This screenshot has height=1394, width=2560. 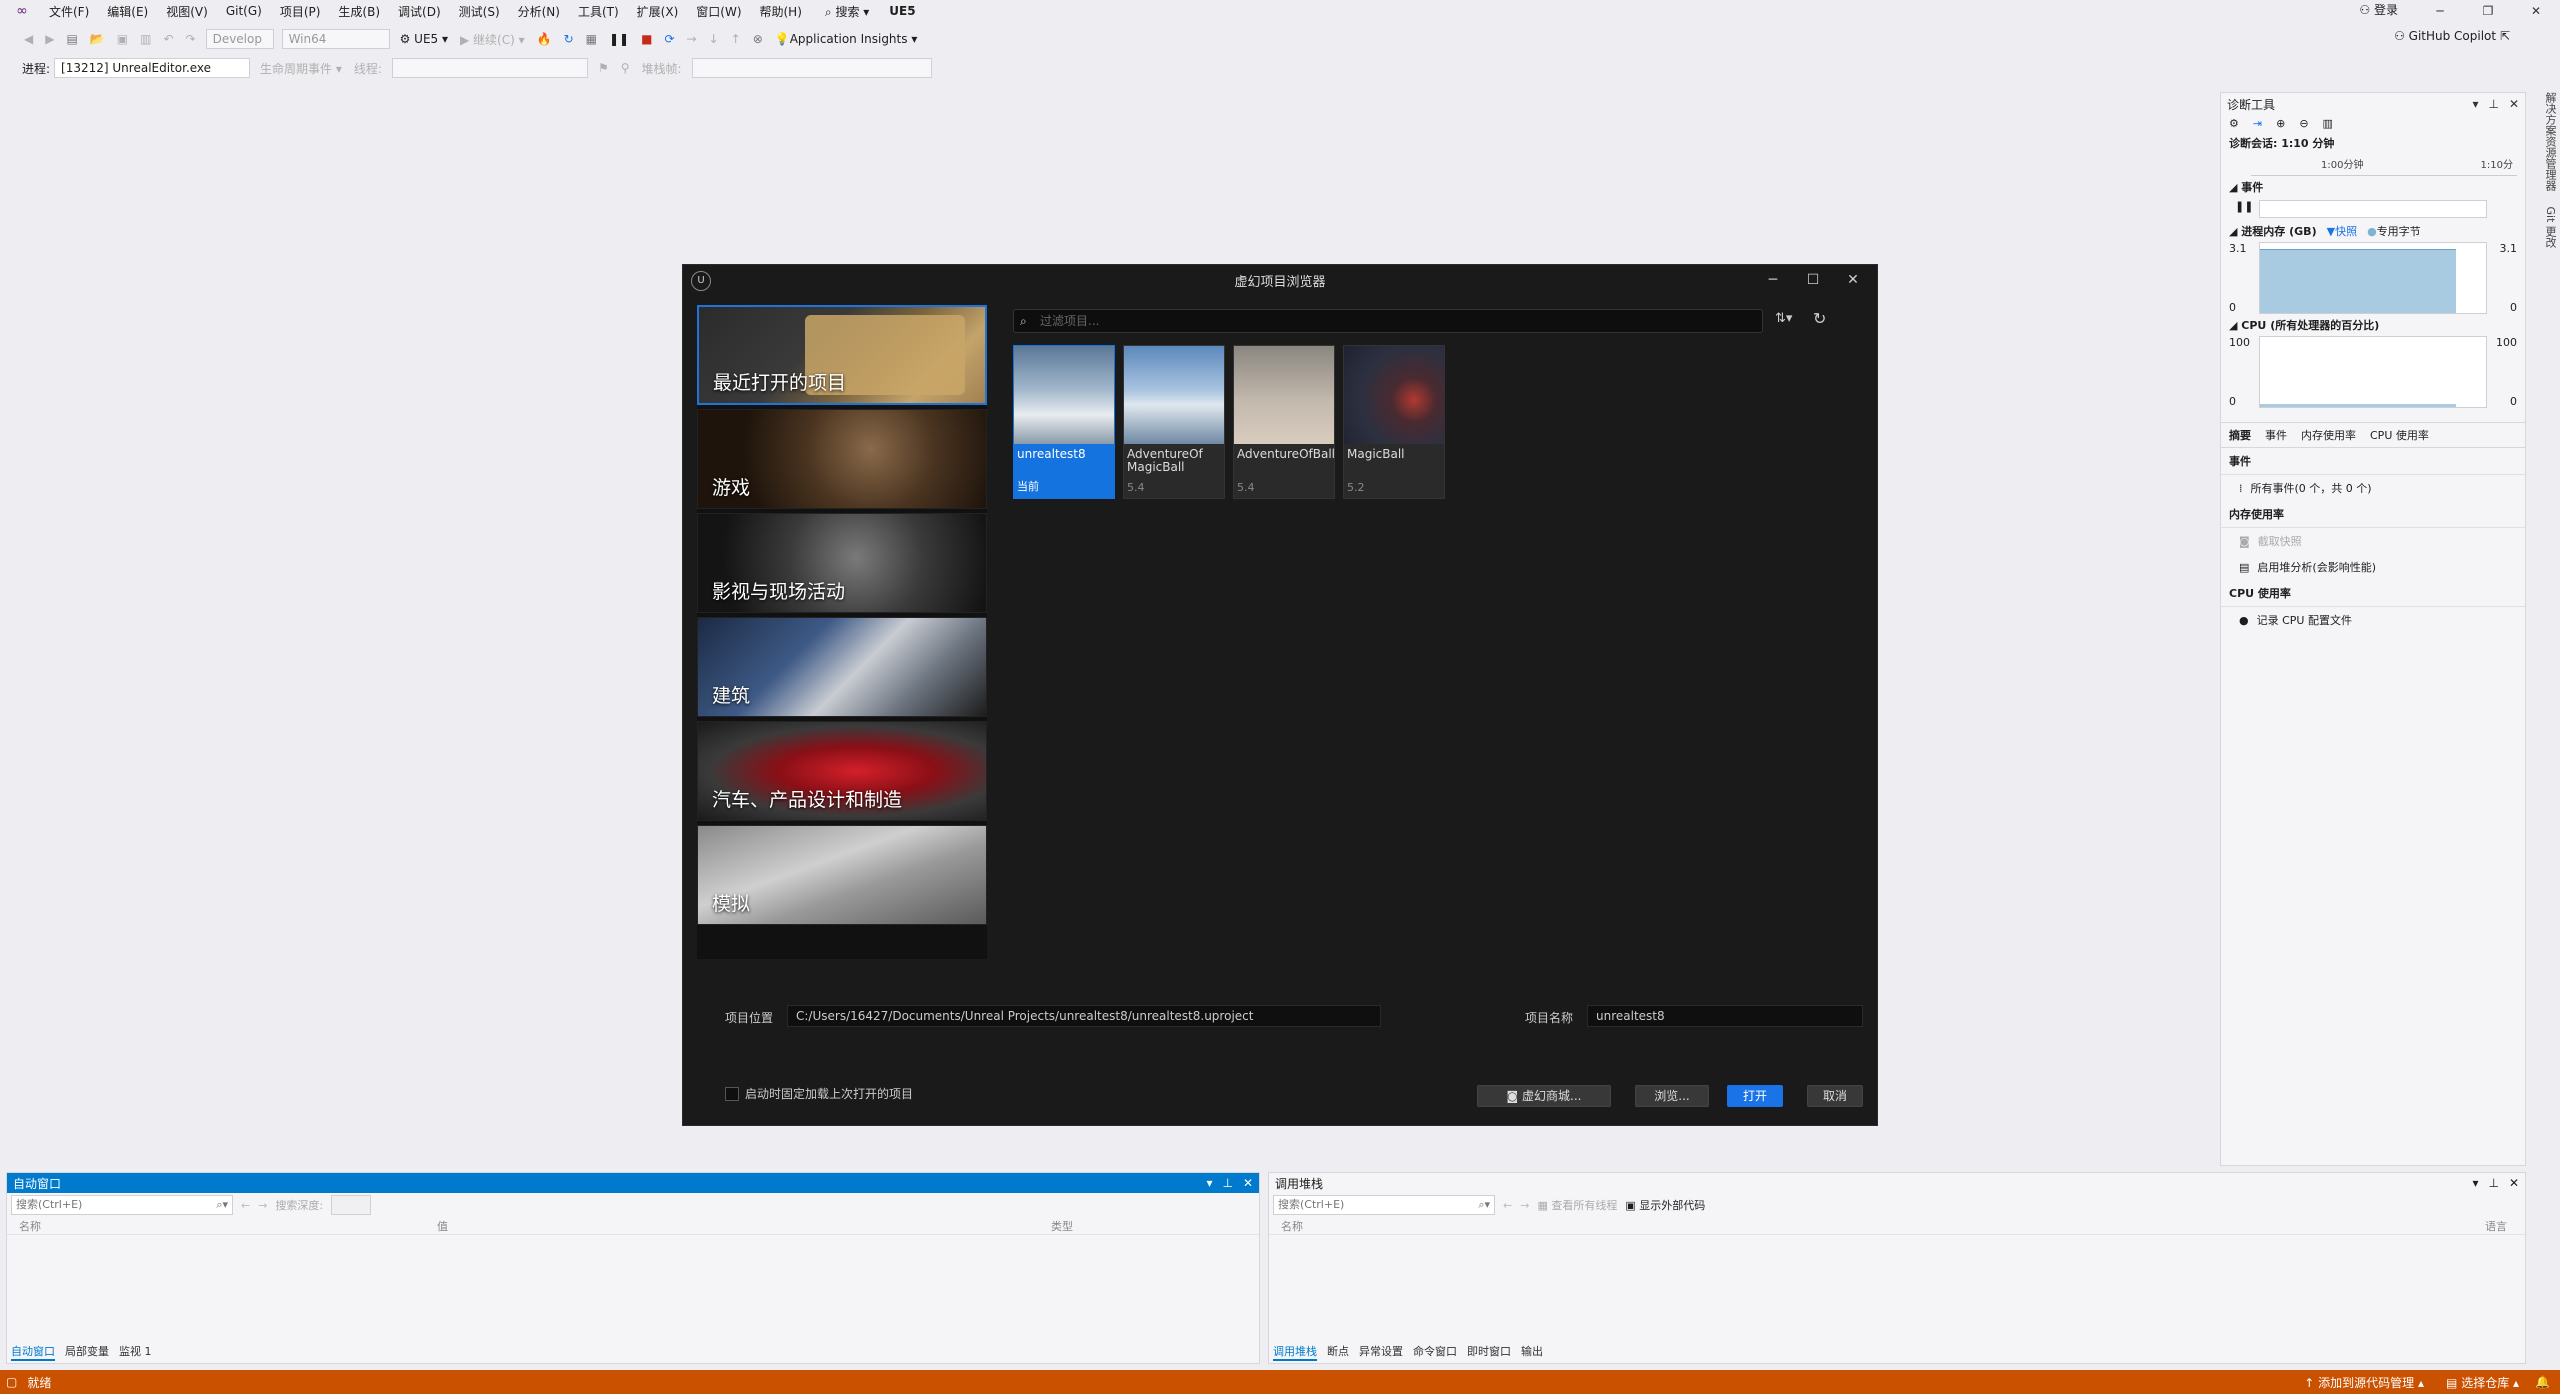 I want to click on menu-search: ⌕ 搜索 ▾, so click(x=845, y=11).